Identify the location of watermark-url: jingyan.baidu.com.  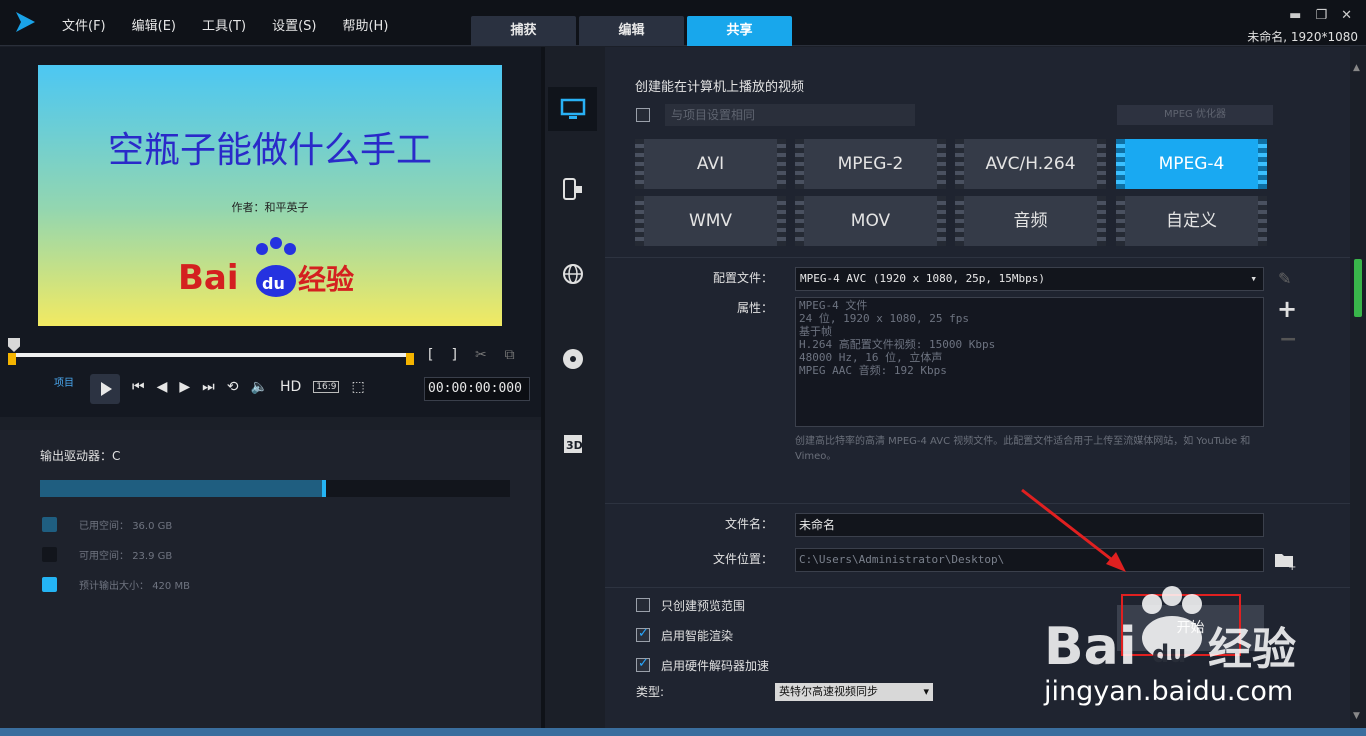
(1169, 691).